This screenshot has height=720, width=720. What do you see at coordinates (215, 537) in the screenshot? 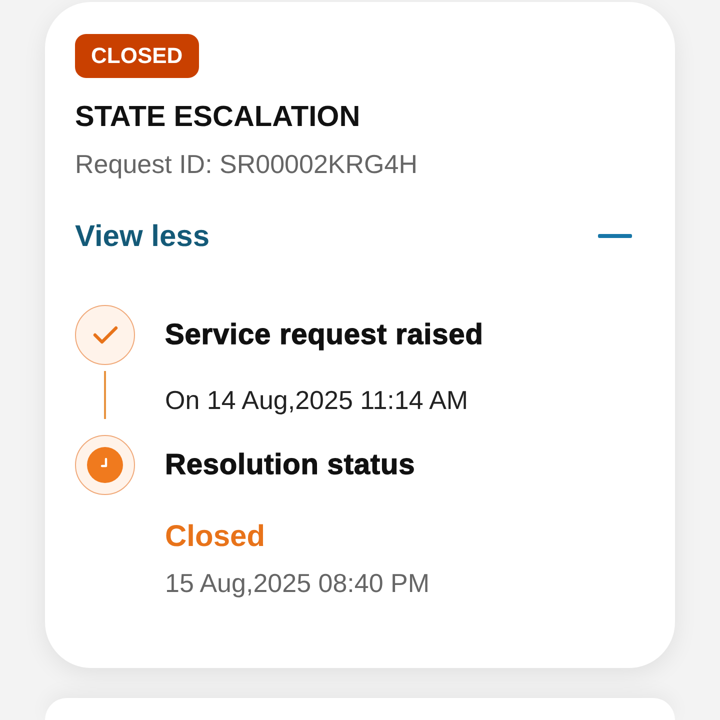
I see `step-status: Closed` at bounding box center [215, 537].